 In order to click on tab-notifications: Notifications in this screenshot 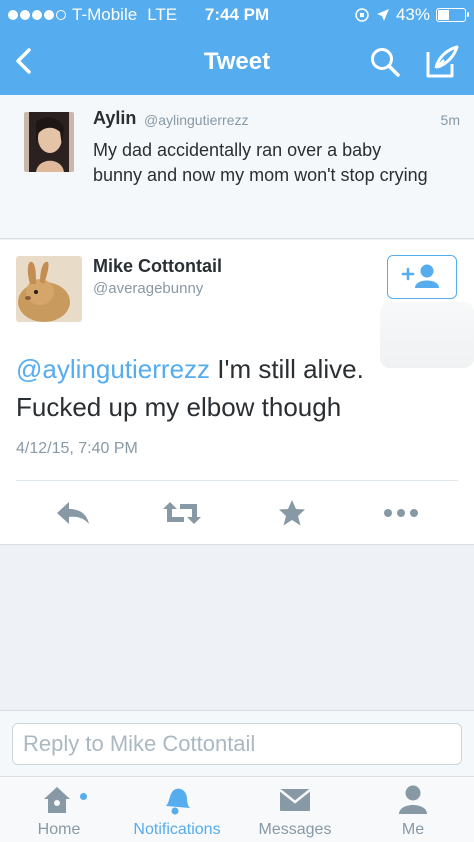, I will do `click(177, 812)`.